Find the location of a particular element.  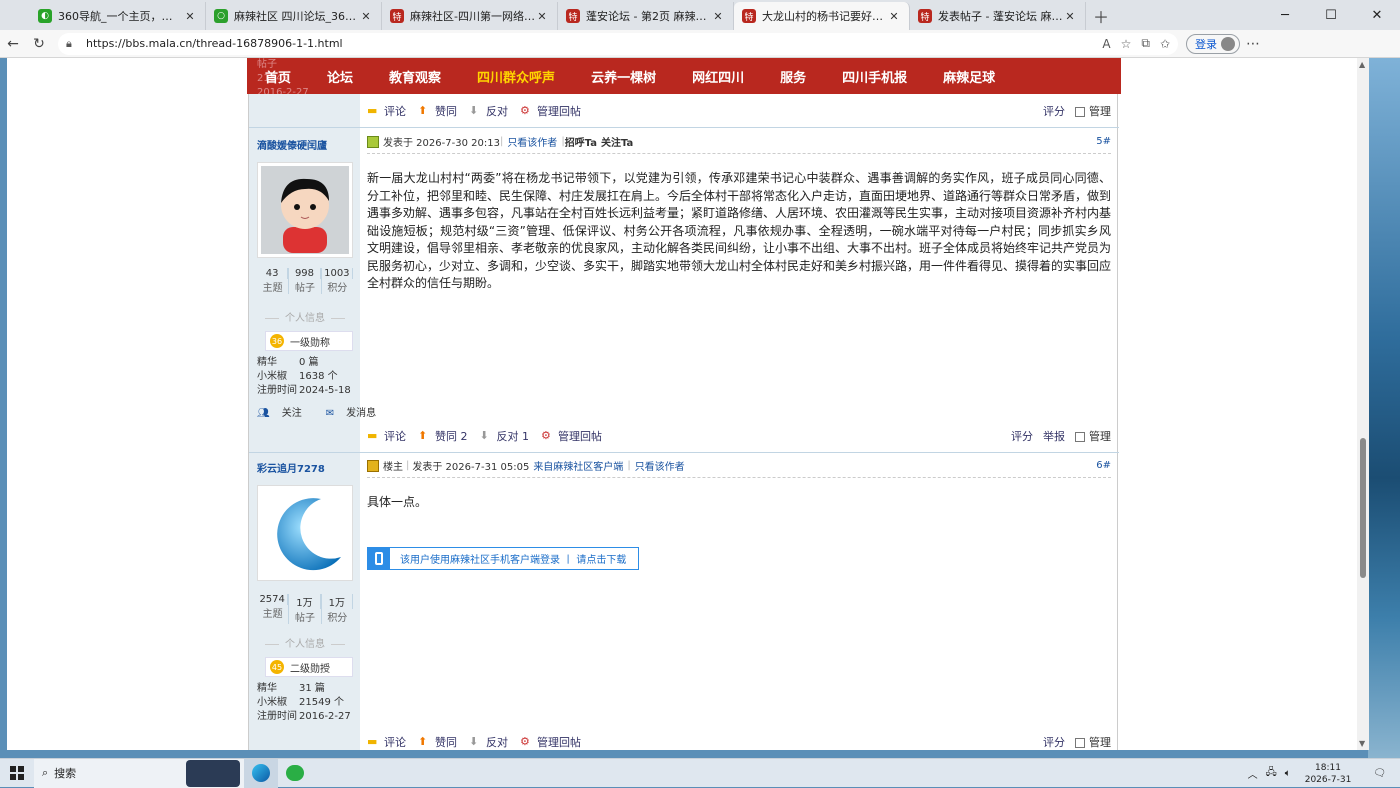

favorite-star-icon: ☆ is located at coordinates (1126, 44).